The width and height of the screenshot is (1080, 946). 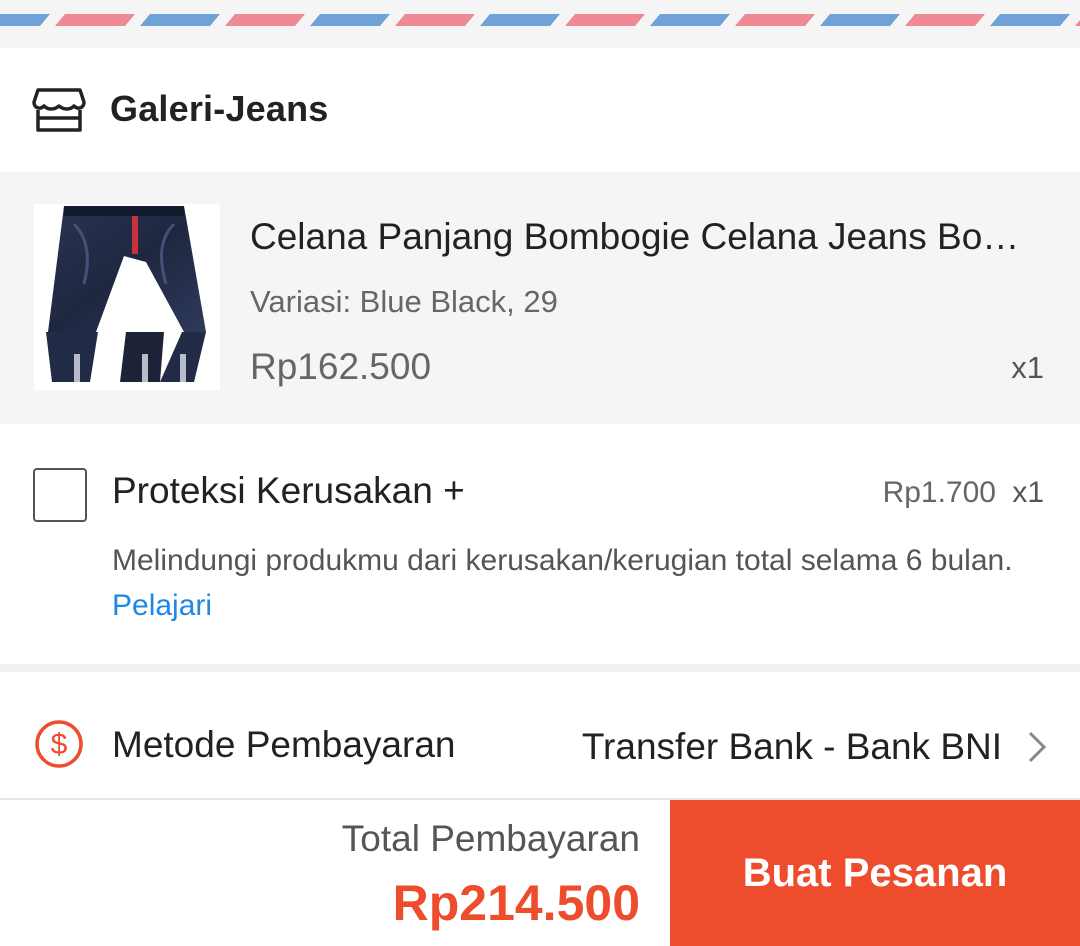 What do you see at coordinates (1037, 747) in the screenshot?
I see `chevron-right-icon` at bounding box center [1037, 747].